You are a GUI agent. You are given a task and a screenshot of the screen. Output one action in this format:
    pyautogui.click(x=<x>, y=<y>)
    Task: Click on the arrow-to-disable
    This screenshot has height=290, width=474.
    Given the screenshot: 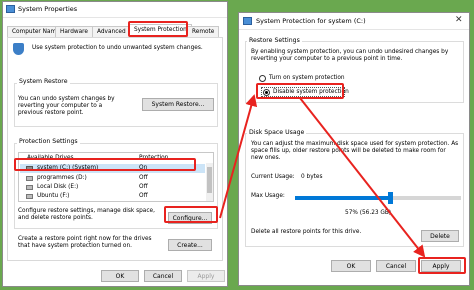 What is the action you would take?
    pyautogui.click(x=238, y=156)
    